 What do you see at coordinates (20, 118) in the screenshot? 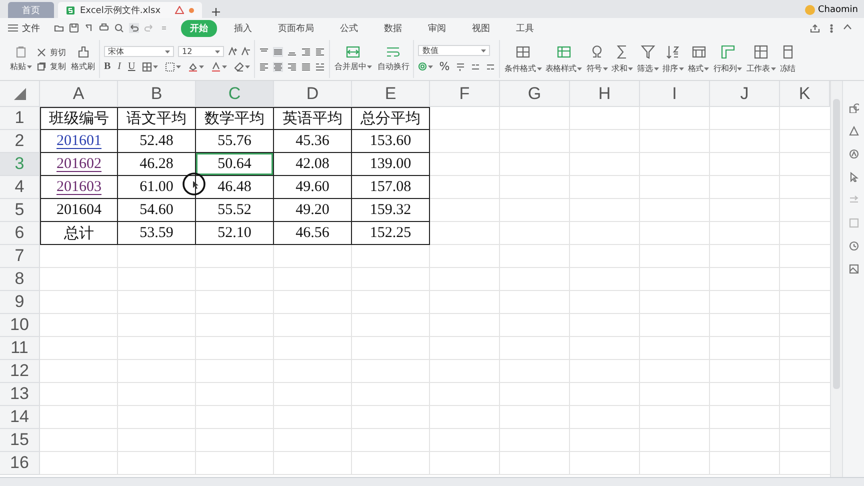
I see `row-header: 1` at bounding box center [20, 118].